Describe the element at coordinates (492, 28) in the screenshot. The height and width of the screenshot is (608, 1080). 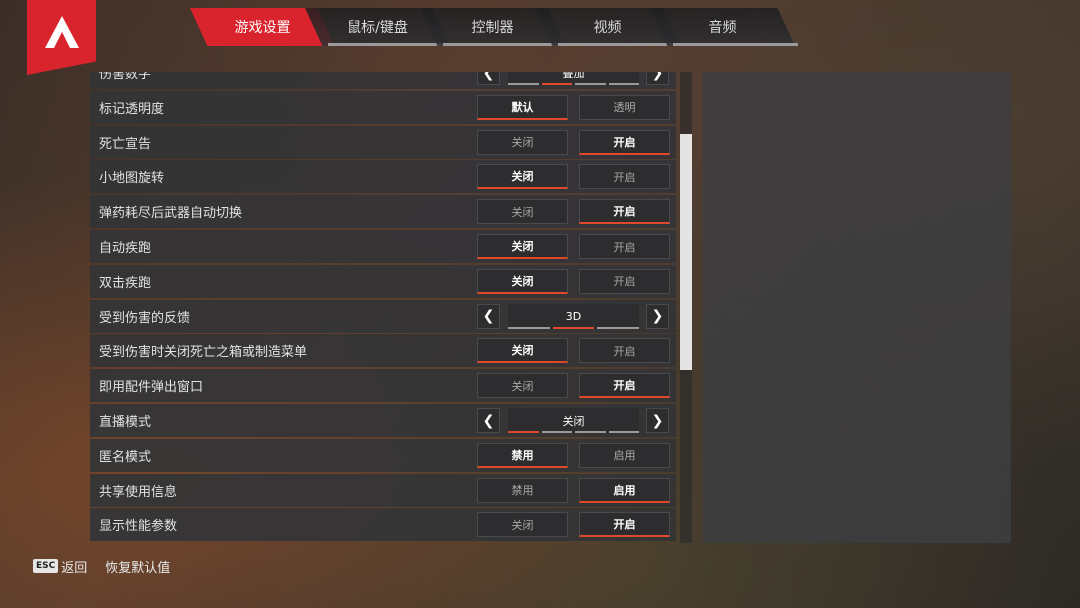
I see `tab-label: 控制器` at that location.